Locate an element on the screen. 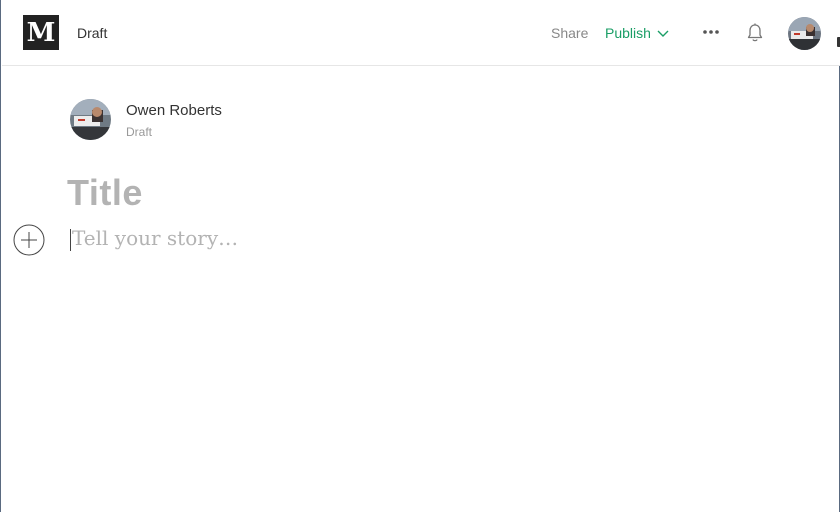 The image size is (840, 512). avatar-photo is located at coordinates (804, 33).